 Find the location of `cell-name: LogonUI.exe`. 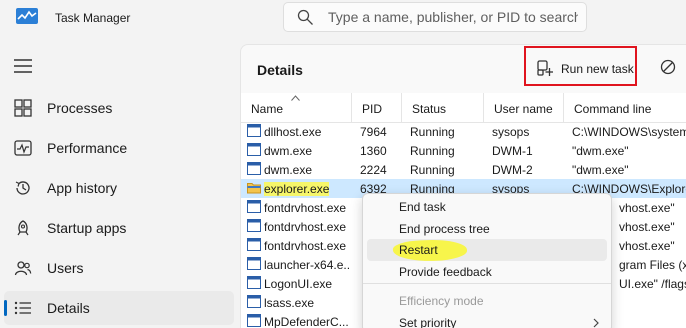

cell-name: LogonUI.exe is located at coordinates (298, 284).